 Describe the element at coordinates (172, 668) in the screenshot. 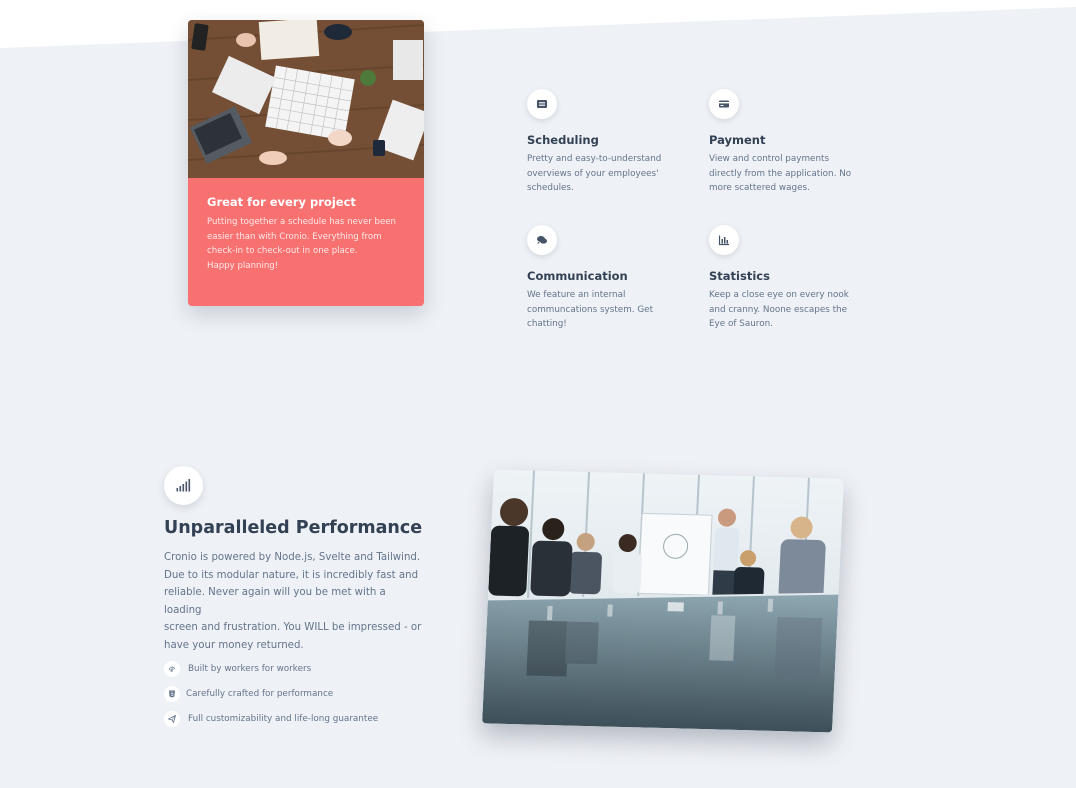

I see `fingerprint-icon` at that location.